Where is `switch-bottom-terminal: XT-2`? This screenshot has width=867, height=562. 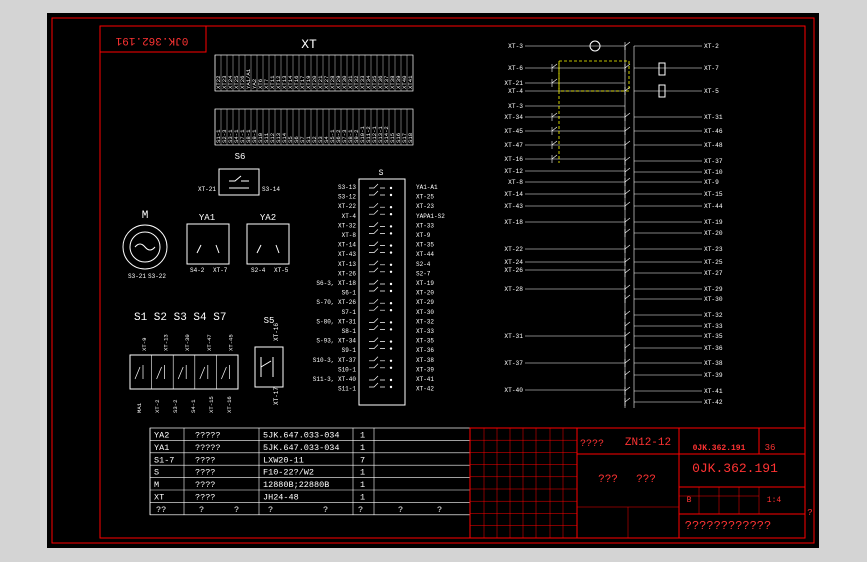 switch-bottom-terminal: XT-2 is located at coordinates (157, 406).